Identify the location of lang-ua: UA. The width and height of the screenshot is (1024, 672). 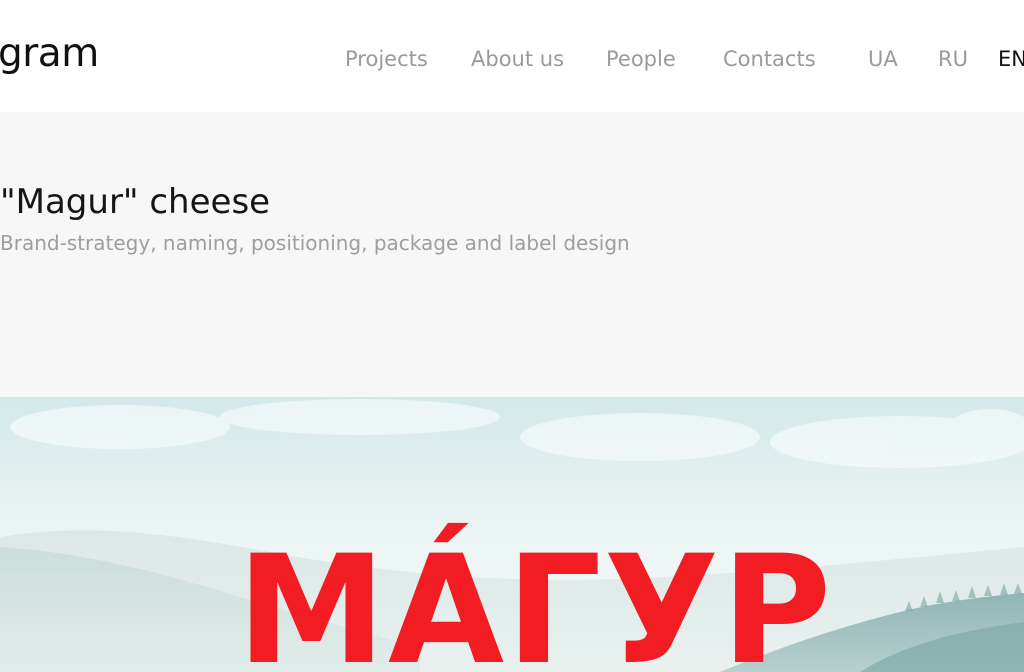
(883, 59).